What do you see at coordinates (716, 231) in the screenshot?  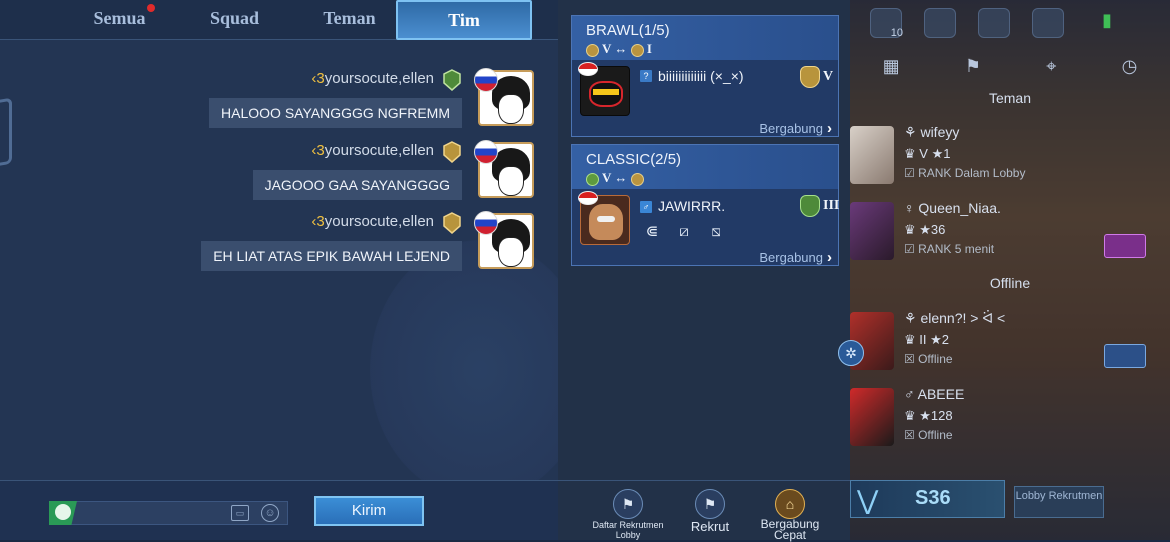 I see `role-icon: ⧅` at bounding box center [716, 231].